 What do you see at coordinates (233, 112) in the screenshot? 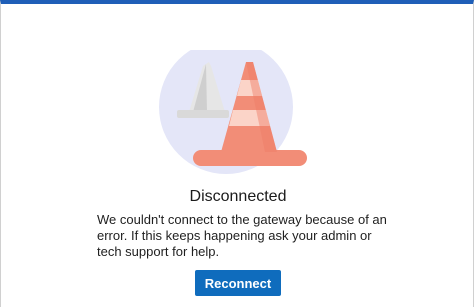
I see `traffic-cone-icon` at bounding box center [233, 112].